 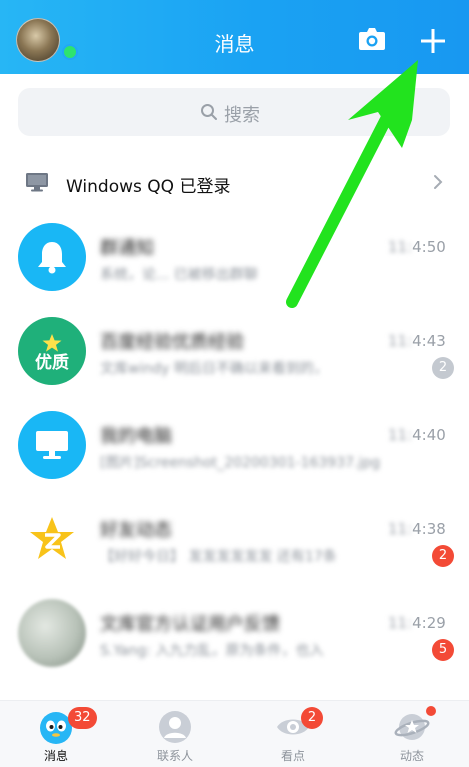 I want to click on tab-messages: 32 消息, so click(x=56, y=734).